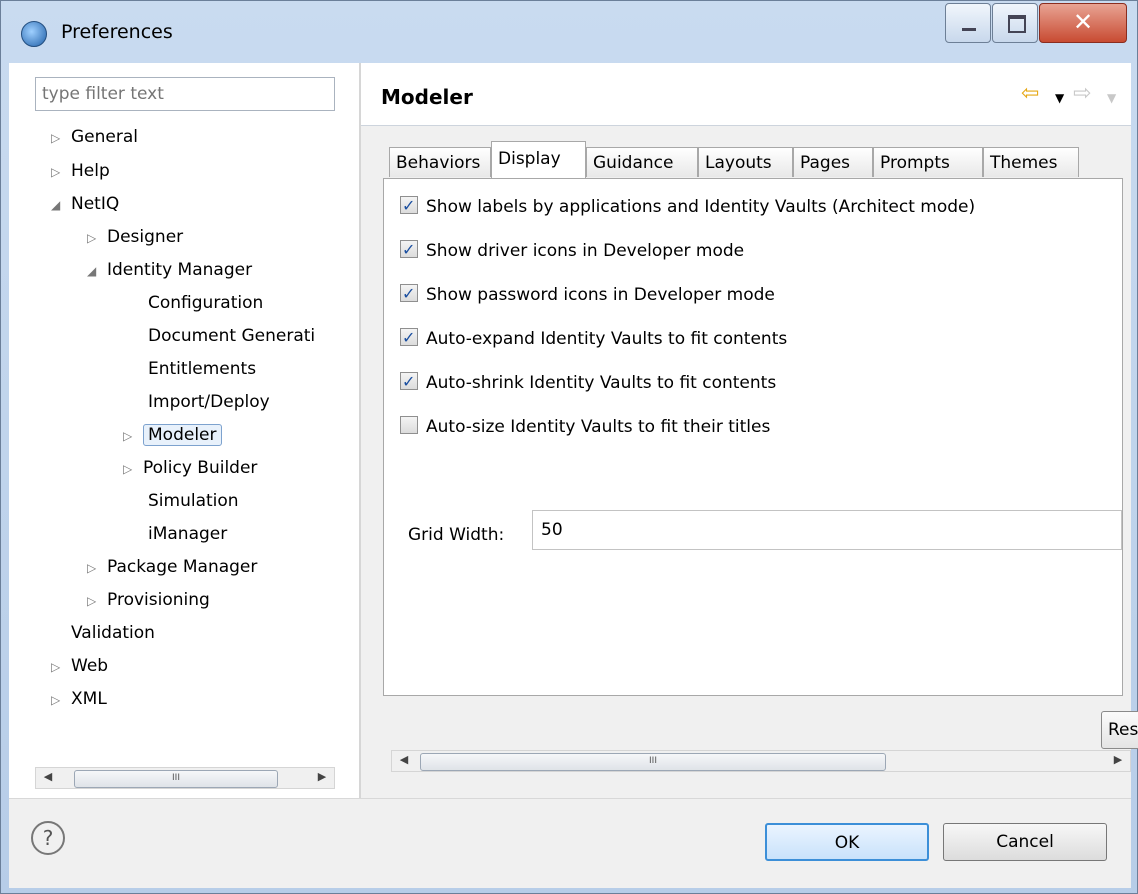  Describe the element at coordinates (200, 468) in the screenshot. I see `tree-item-label: Policy Builder` at that location.